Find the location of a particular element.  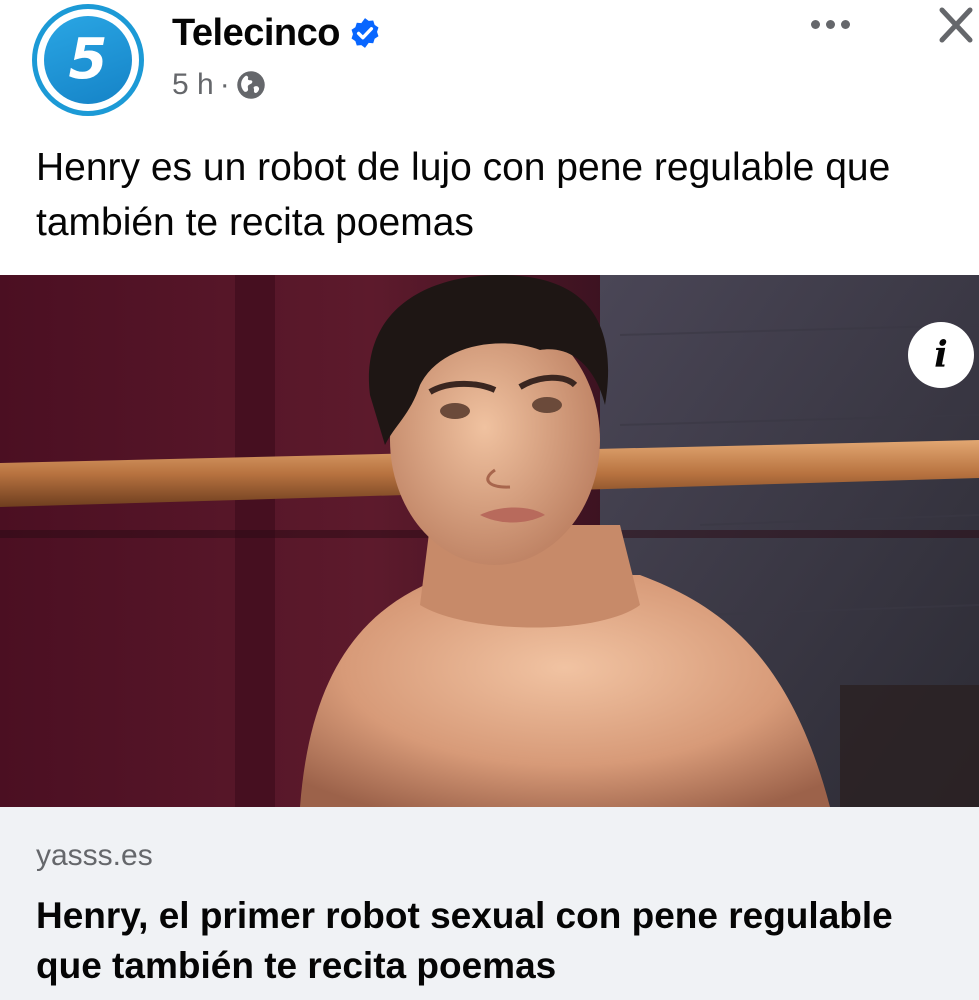

telecinco-logo: 5 is located at coordinates (88, 60).